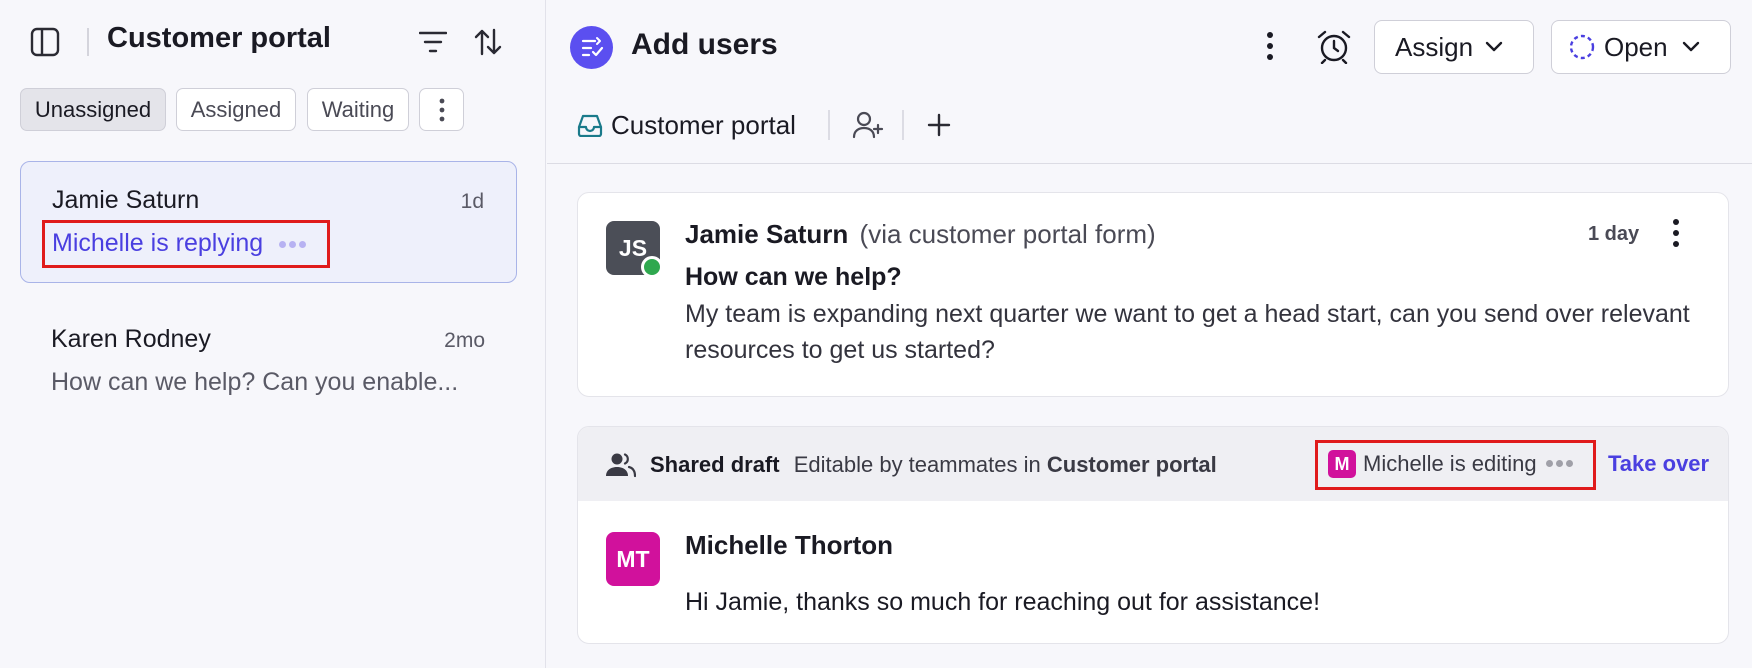  What do you see at coordinates (464, 340) in the screenshot?
I see `conversation-time: 2mo` at bounding box center [464, 340].